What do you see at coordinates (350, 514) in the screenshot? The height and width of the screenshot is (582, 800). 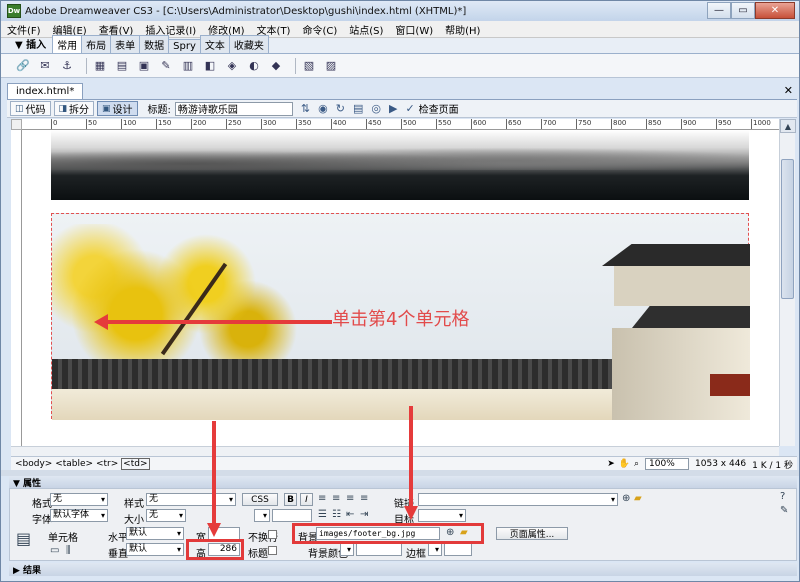 I see `outdent-icon: ⇤` at bounding box center [350, 514].